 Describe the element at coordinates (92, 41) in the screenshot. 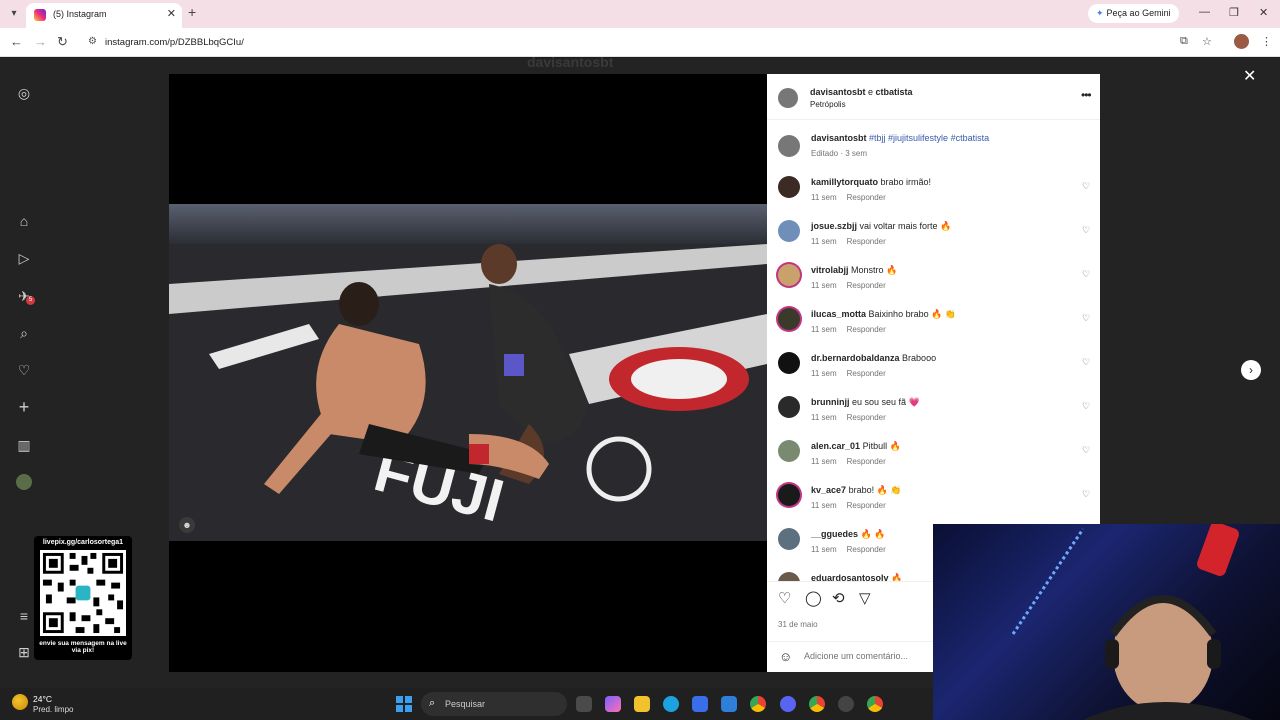

I see `site-info-icon: ⚙` at that location.